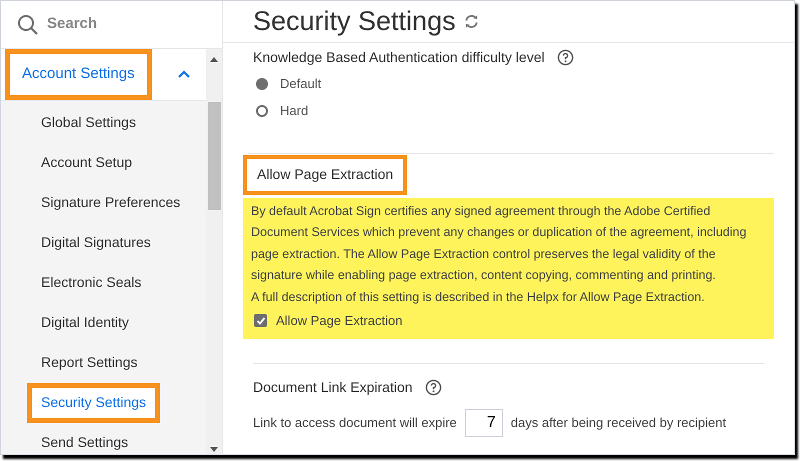 Image resolution: width=800 pixels, height=461 pixels. Describe the element at coordinates (354, 21) in the screenshot. I see `page-title: Security Settings` at that location.